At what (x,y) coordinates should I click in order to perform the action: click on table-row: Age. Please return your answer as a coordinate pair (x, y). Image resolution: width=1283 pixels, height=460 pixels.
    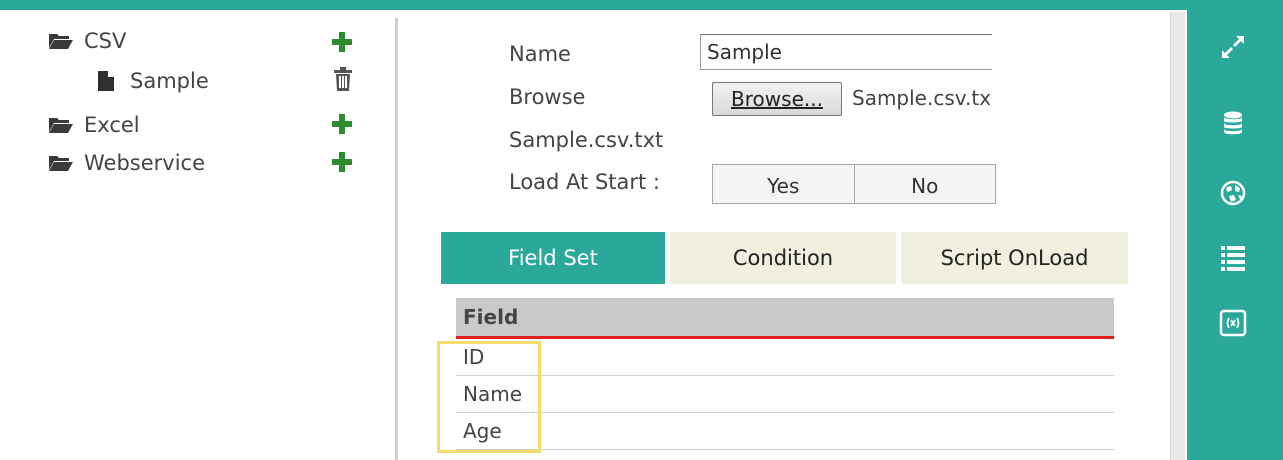
    Looking at the image, I should click on (785, 431).